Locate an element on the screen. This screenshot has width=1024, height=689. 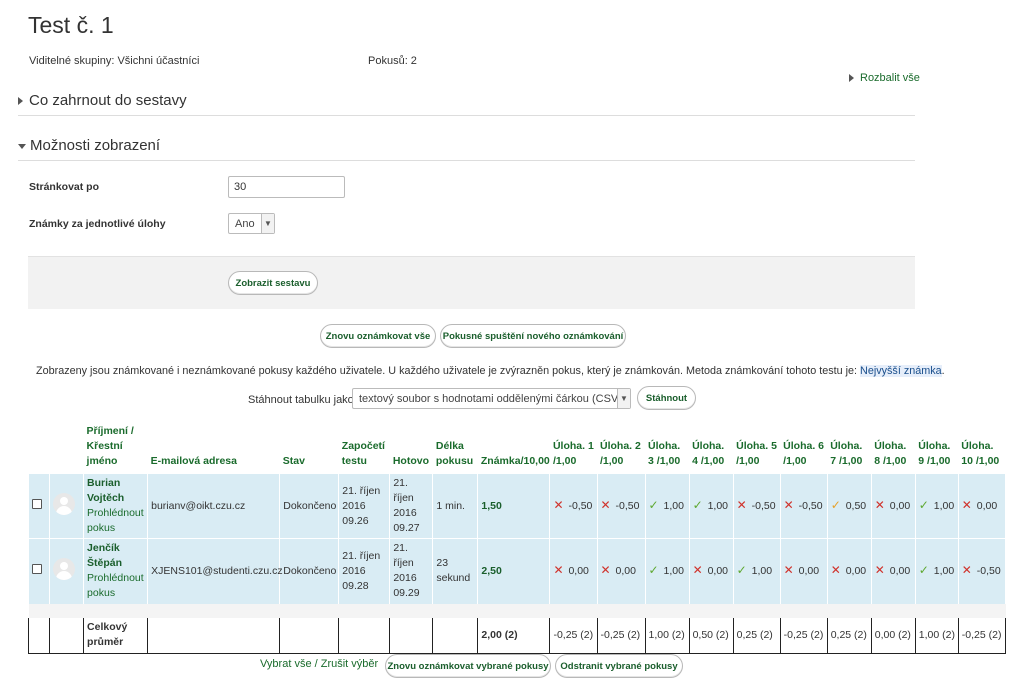
attempts-count: Pokusů: 2 is located at coordinates (392, 61).